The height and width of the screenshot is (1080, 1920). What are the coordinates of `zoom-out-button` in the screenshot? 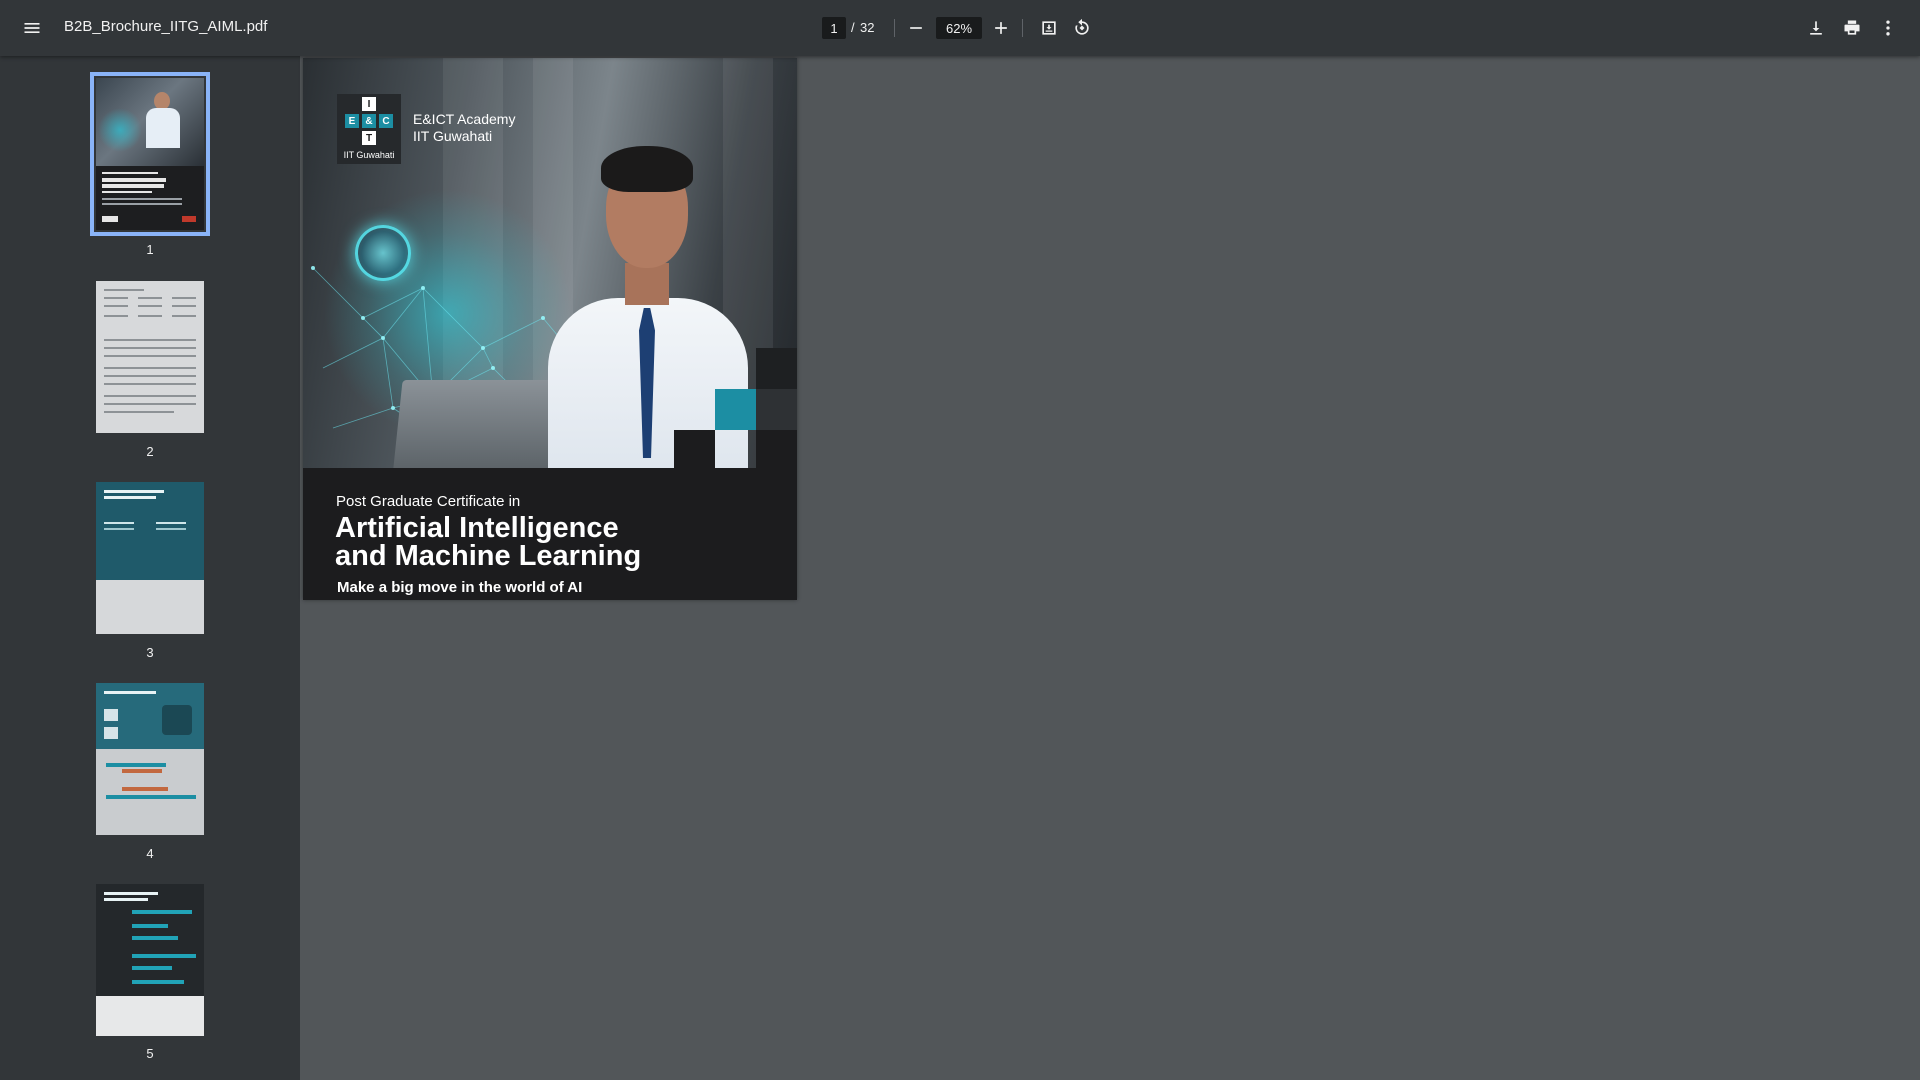 It's located at (916, 28).